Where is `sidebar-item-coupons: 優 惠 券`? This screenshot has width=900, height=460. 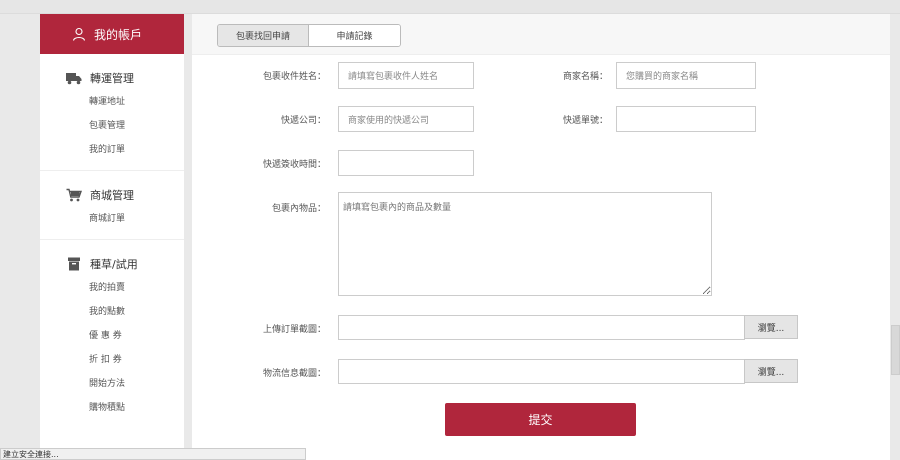
sidebar-item-coupons: 優 惠 券 is located at coordinates (112, 336).